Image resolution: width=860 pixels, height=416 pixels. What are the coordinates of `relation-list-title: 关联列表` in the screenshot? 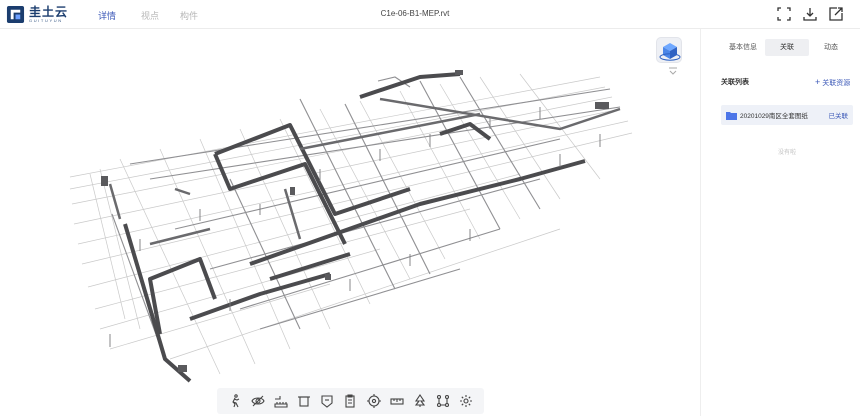 It's located at (735, 82).